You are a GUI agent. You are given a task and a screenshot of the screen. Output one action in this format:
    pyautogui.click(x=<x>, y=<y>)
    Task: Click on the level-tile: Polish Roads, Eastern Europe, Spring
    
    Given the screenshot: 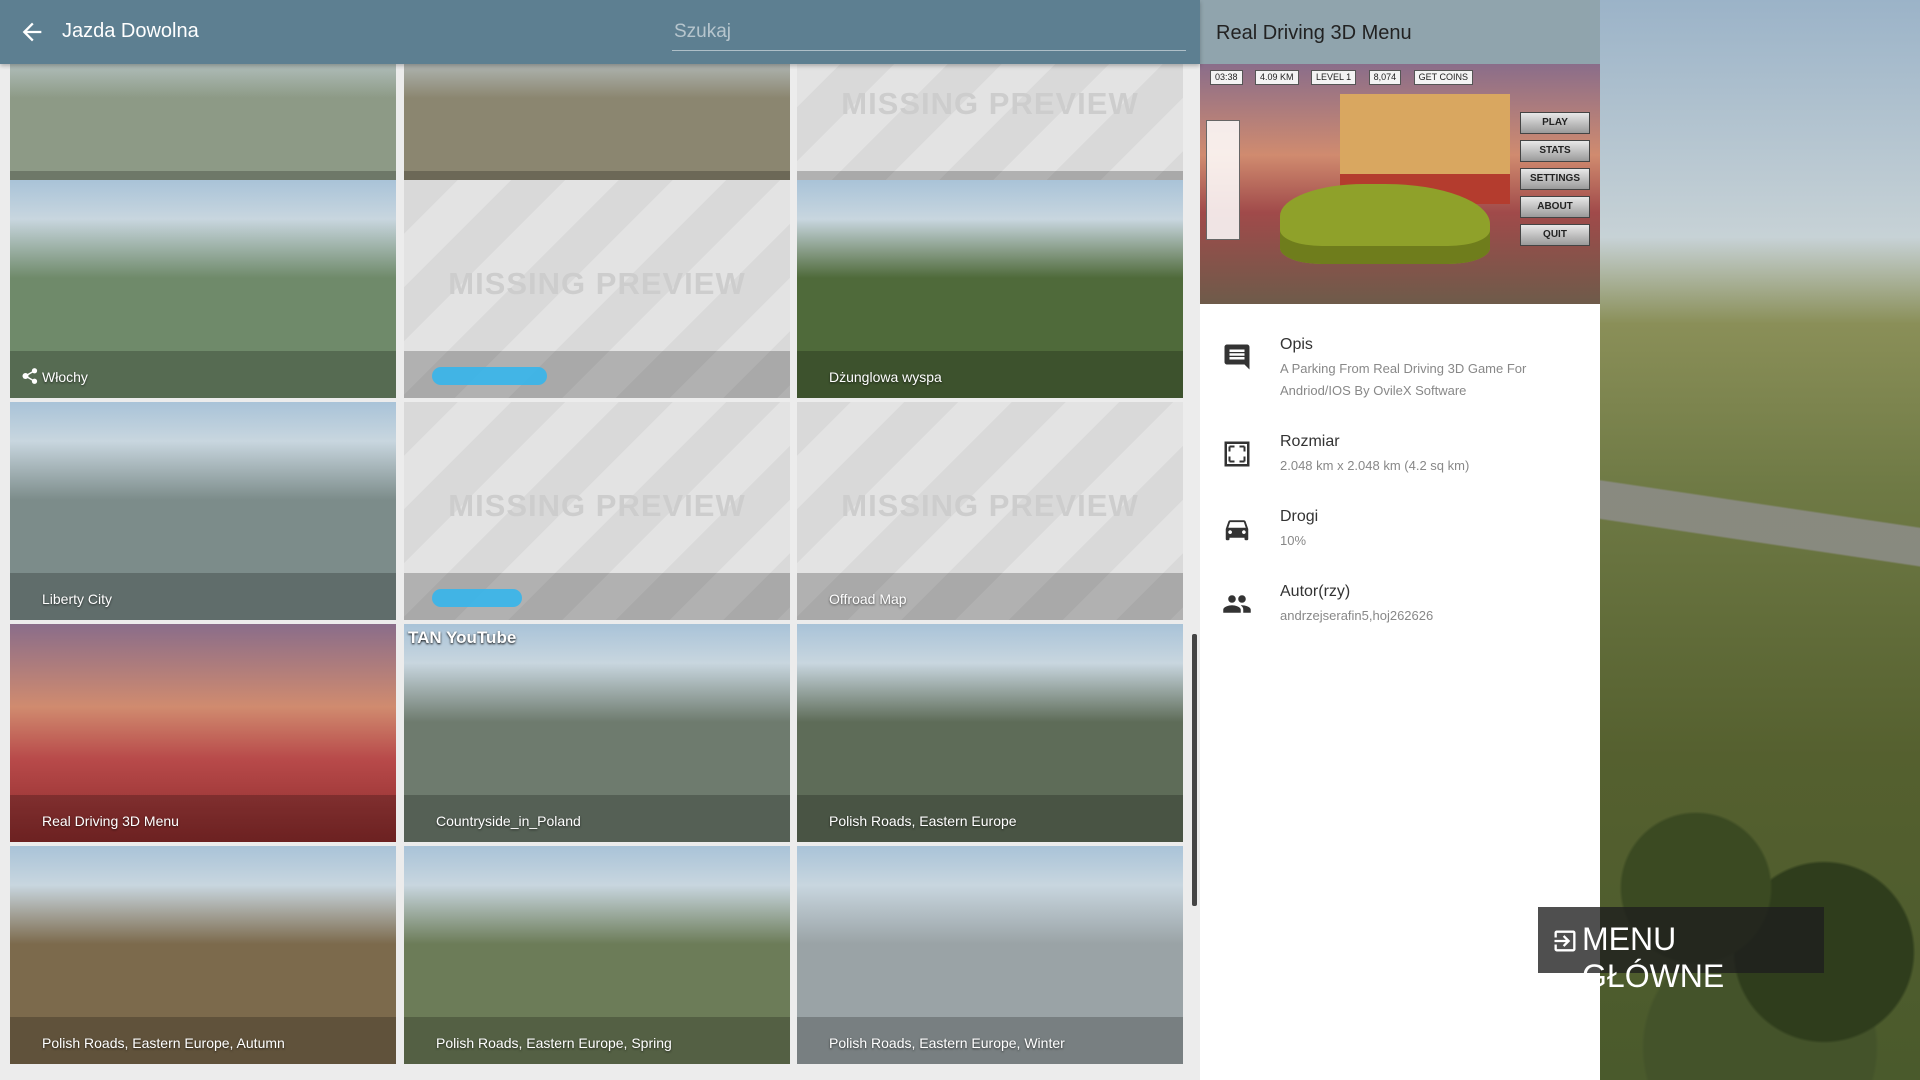 What is the action you would take?
    pyautogui.click(x=597, y=955)
    